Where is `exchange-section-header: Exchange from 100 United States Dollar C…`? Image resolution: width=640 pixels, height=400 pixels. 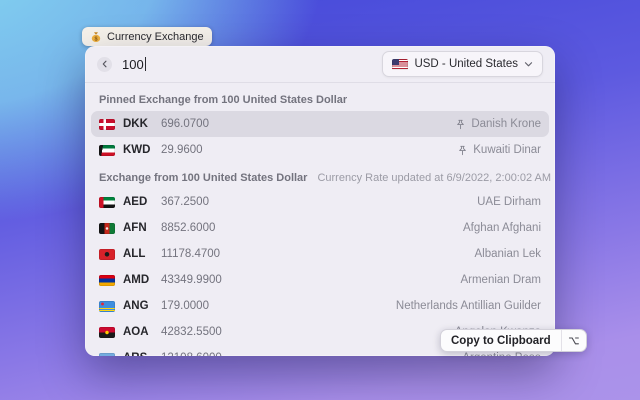
exchange-section-header: Exchange from 100 United States Dollar C… is located at coordinates (321, 176).